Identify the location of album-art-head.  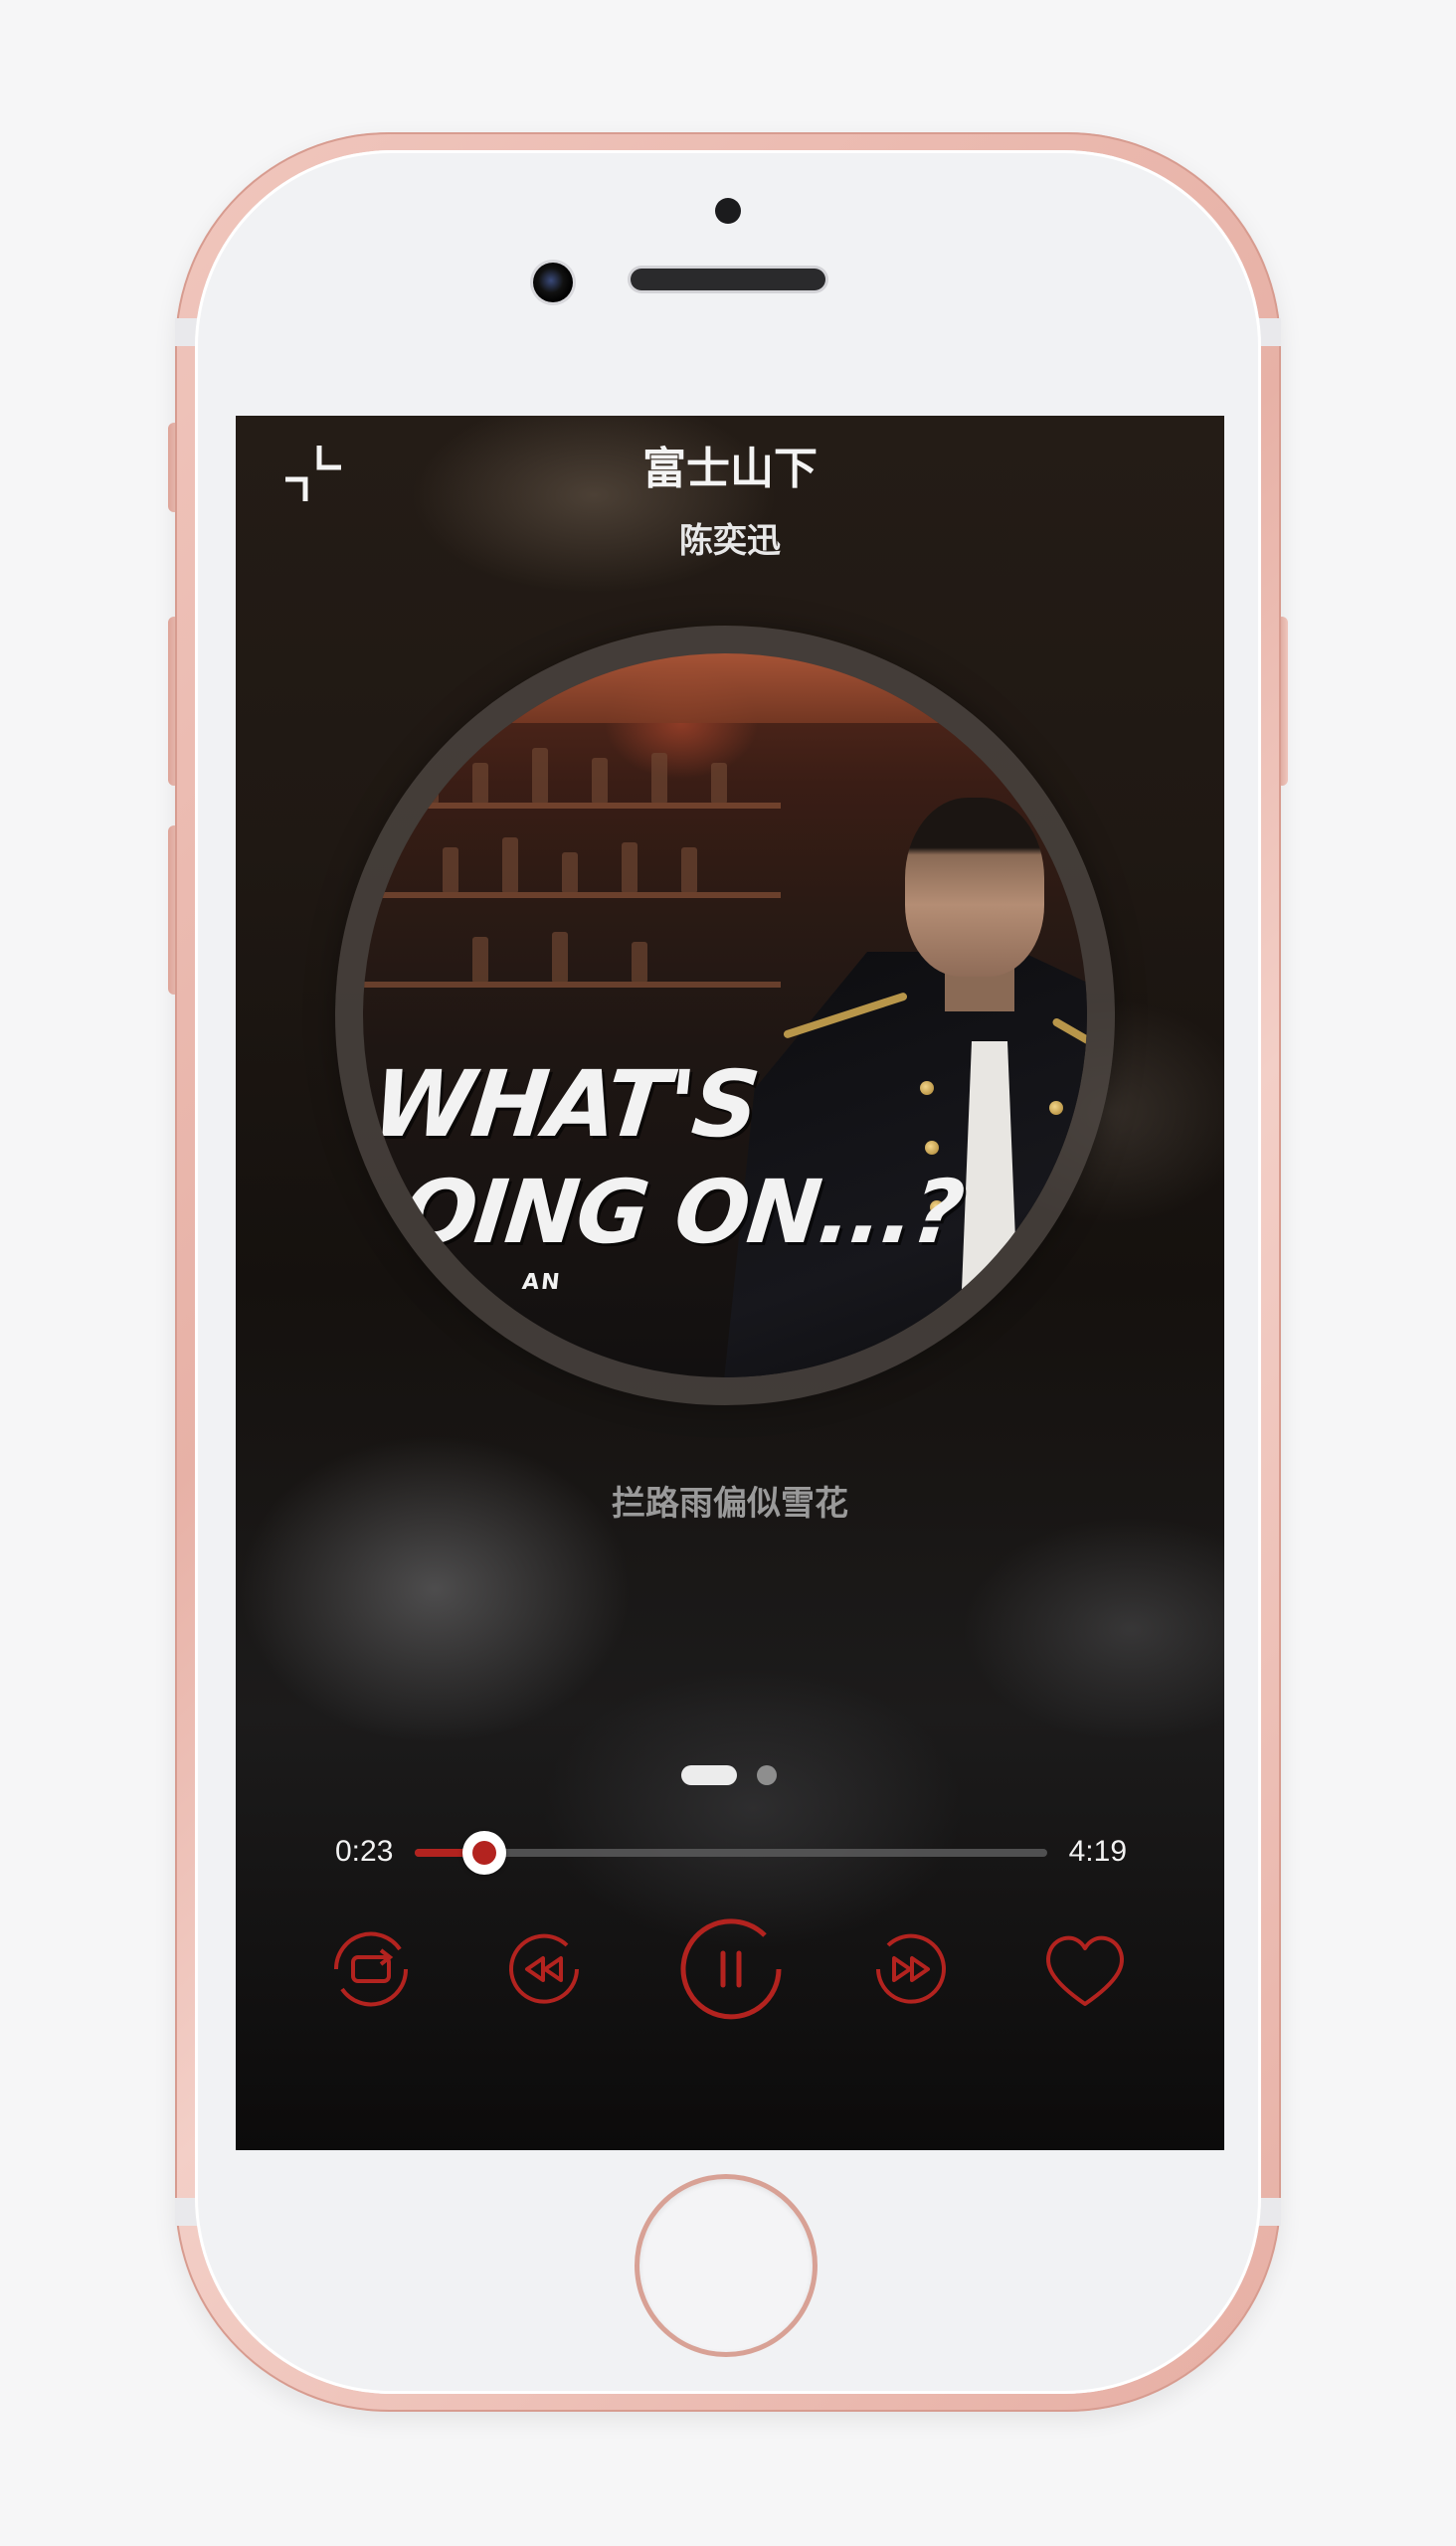
(974, 887).